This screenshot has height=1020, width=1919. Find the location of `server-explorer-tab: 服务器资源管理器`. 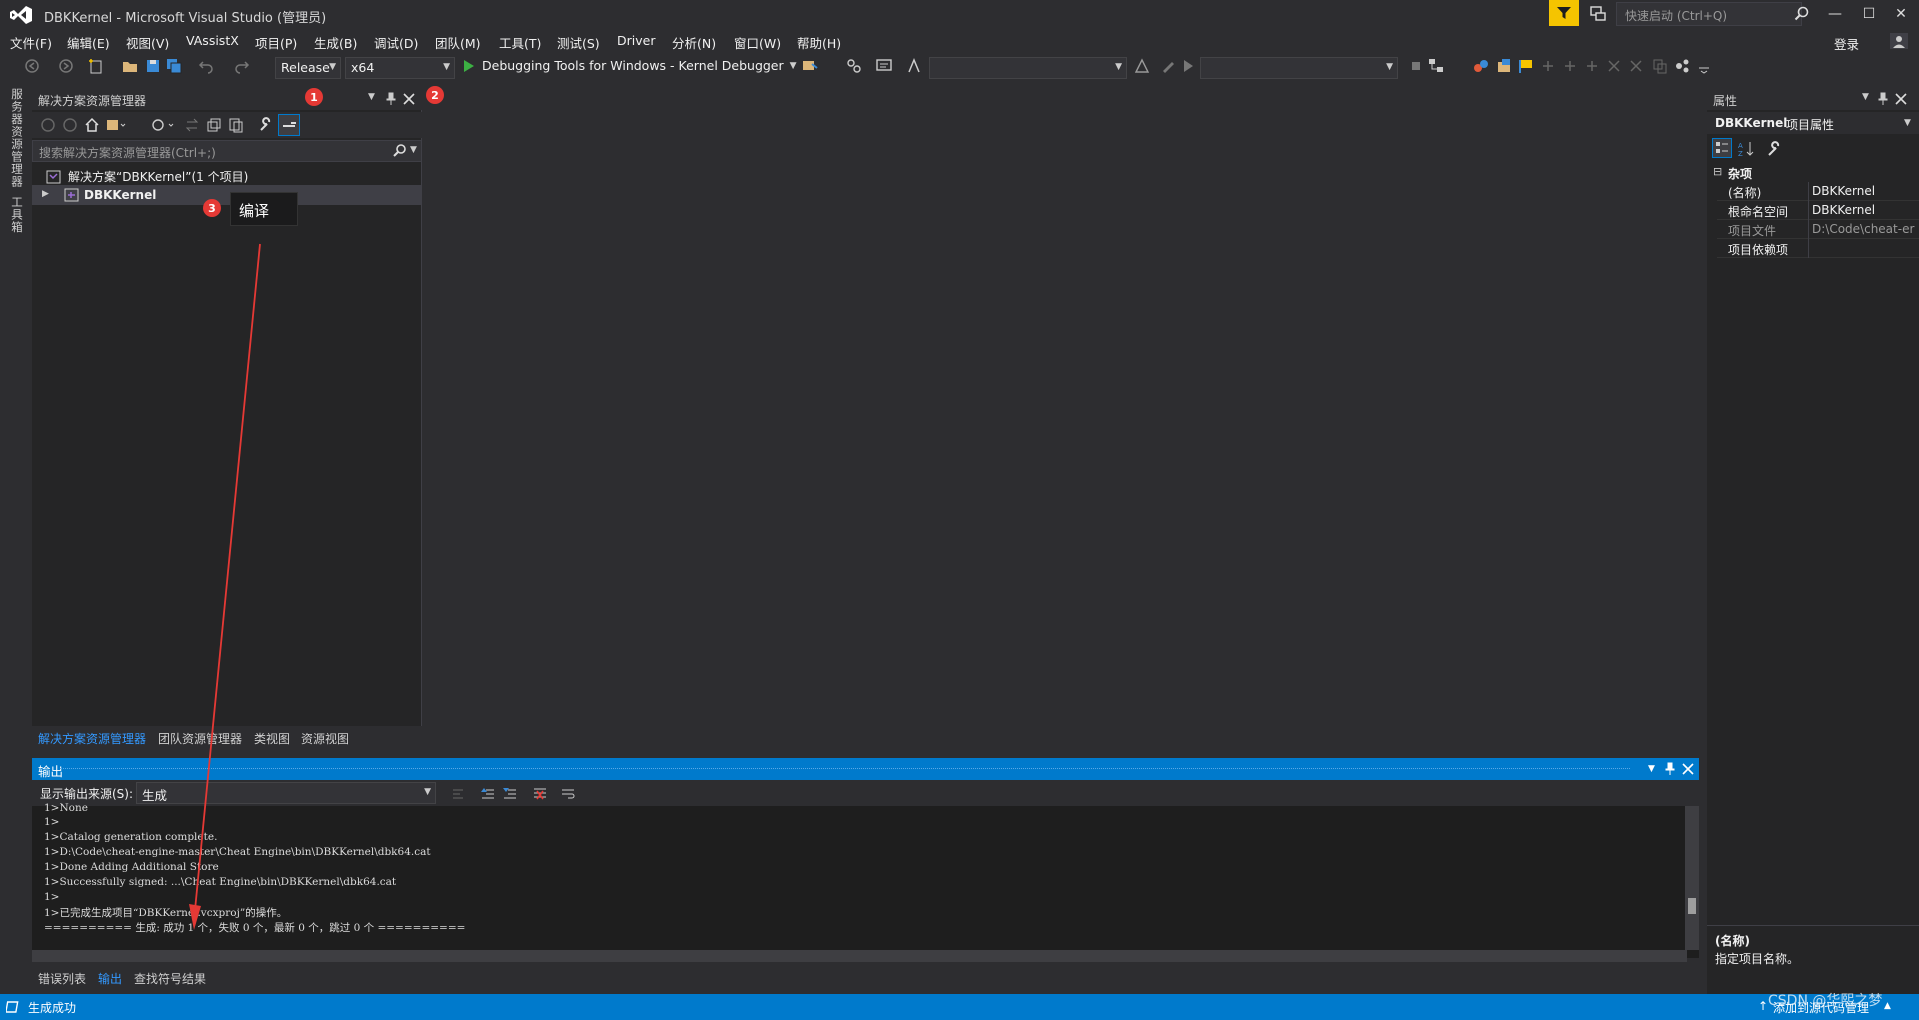

server-explorer-tab: 服务器资源管理器 is located at coordinates (17, 138).